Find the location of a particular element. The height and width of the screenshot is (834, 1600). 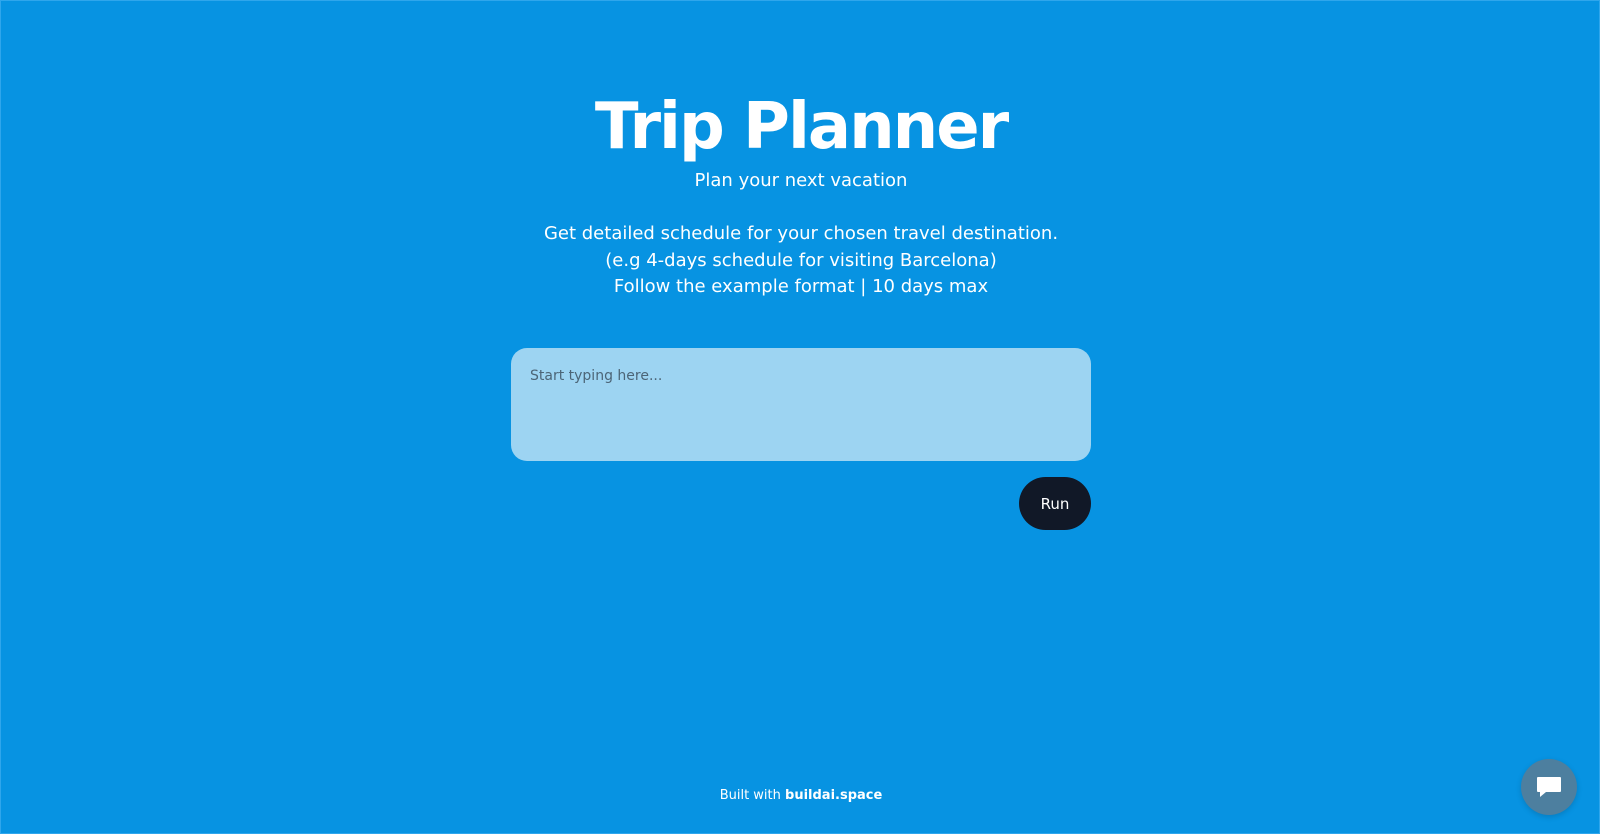

page-subtitle: Plan your next vacation is located at coordinates (801, 180).